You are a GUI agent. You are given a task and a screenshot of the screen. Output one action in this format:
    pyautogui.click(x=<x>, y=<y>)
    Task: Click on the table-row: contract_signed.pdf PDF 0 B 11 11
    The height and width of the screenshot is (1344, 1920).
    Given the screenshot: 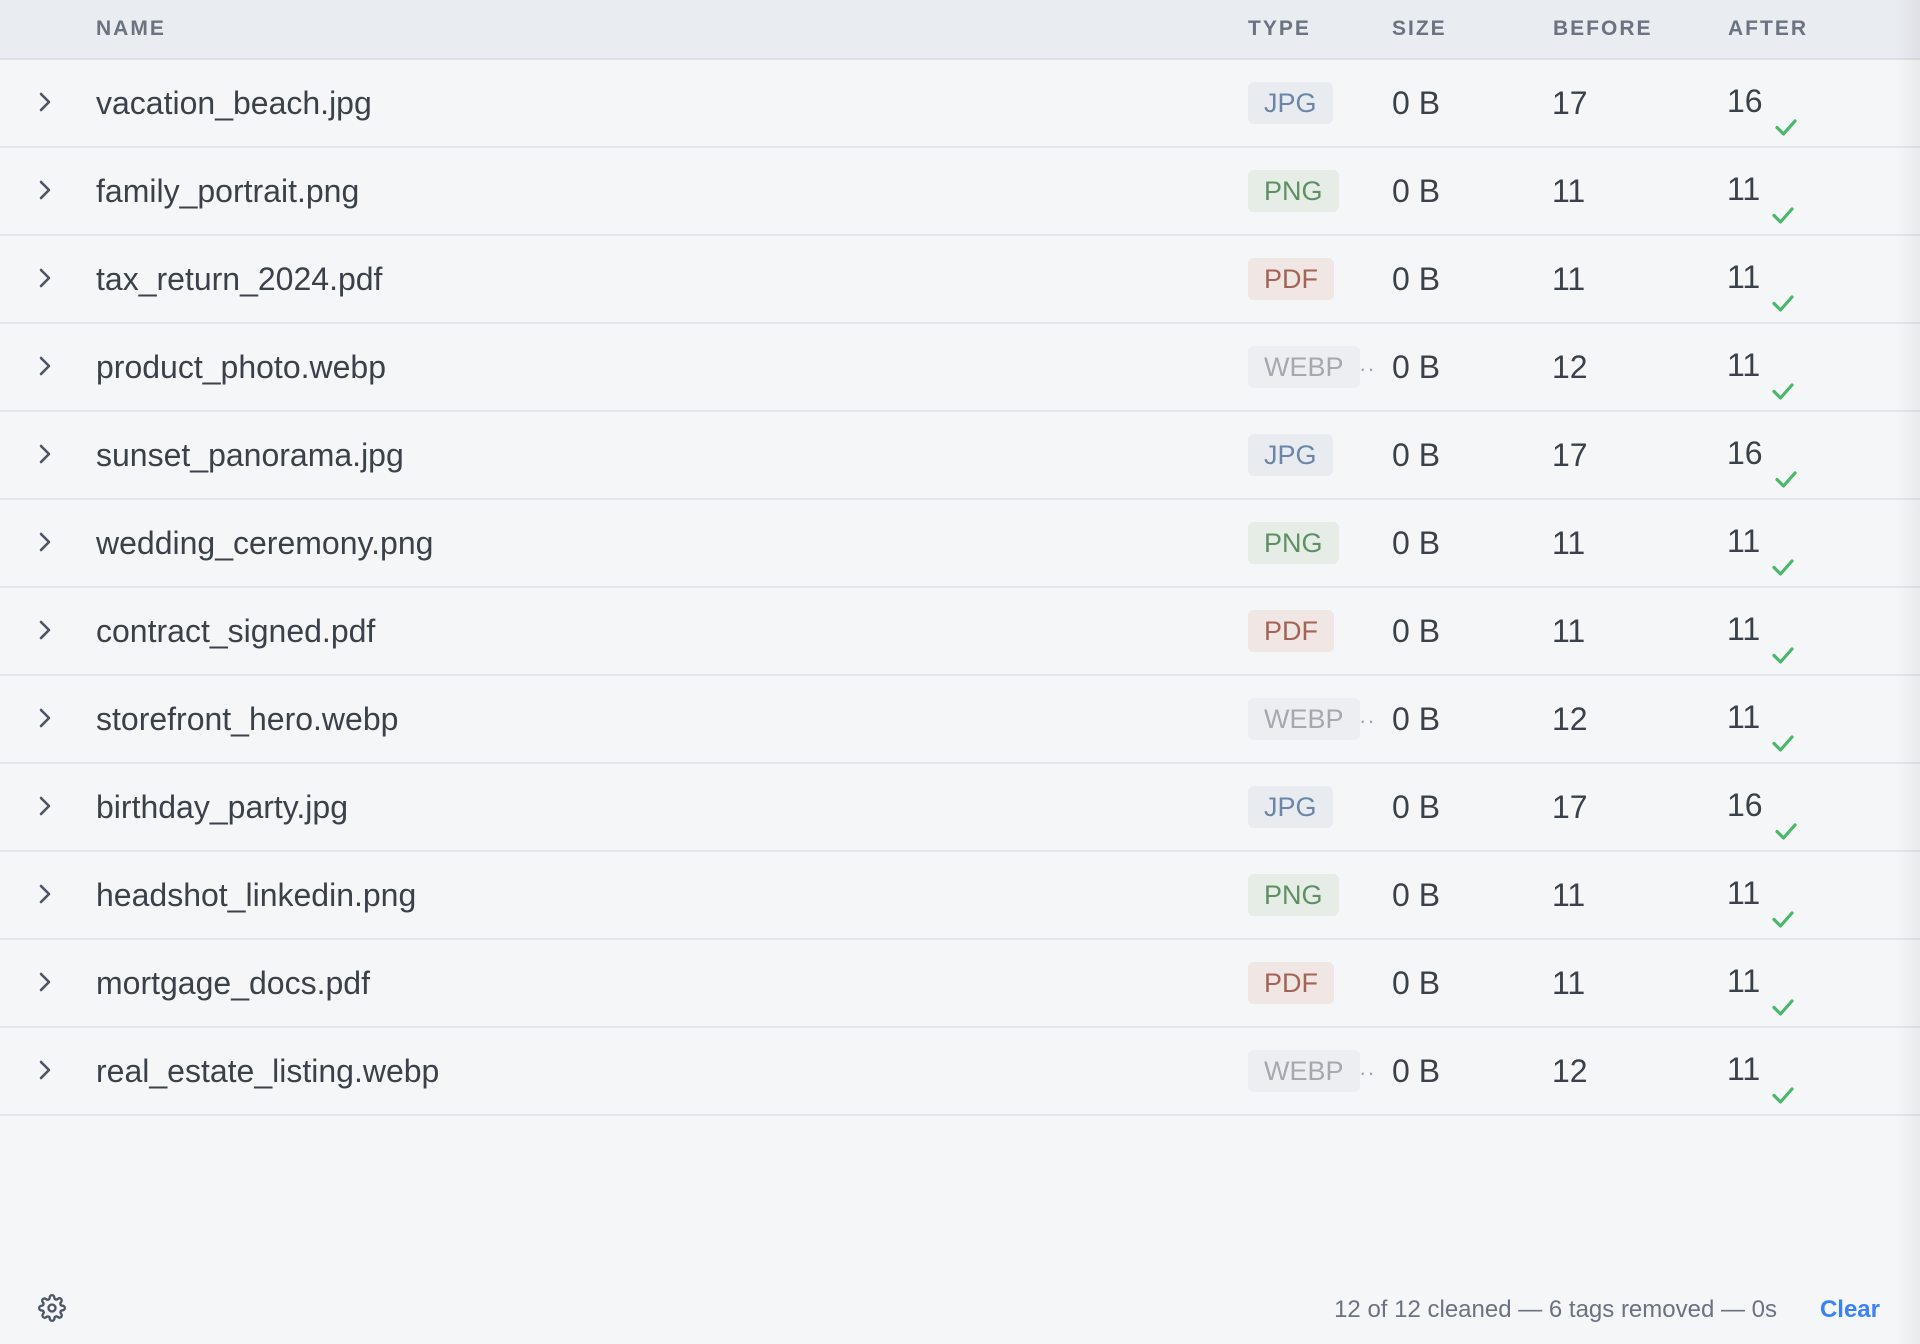 What is the action you would take?
    pyautogui.click(x=960, y=632)
    